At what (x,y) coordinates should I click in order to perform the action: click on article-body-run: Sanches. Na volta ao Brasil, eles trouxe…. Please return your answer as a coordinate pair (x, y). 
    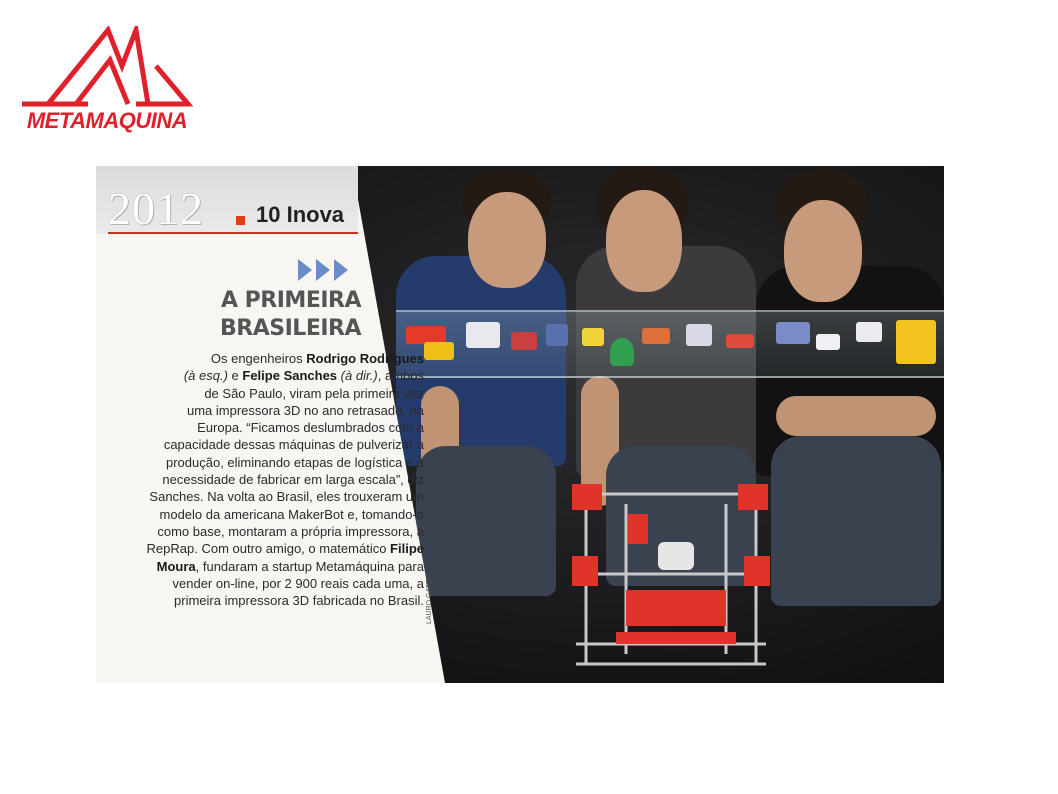
    Looking at the image, I should click on (286, 497).